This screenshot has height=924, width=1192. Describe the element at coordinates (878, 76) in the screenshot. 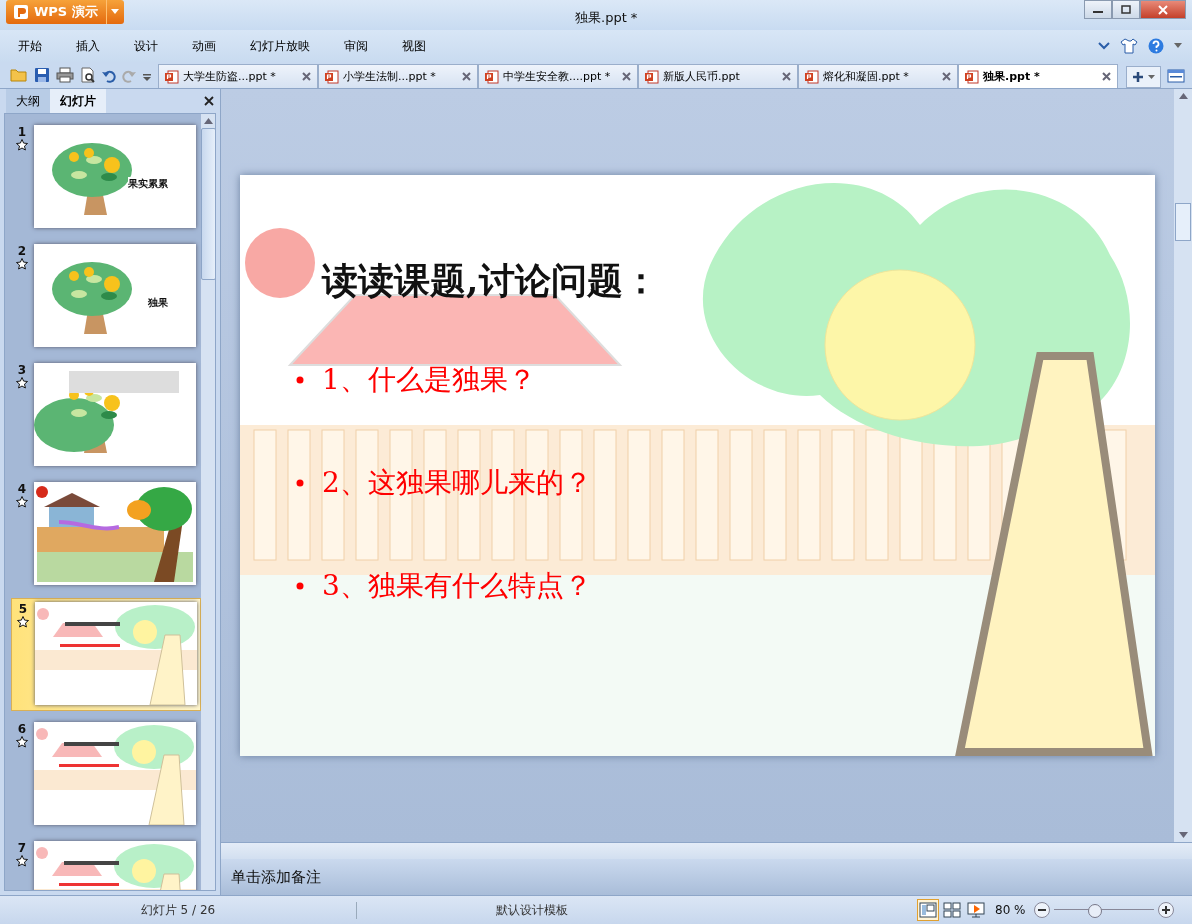

I see `document-tab: 熔化和凝固.ppt *` at that location.